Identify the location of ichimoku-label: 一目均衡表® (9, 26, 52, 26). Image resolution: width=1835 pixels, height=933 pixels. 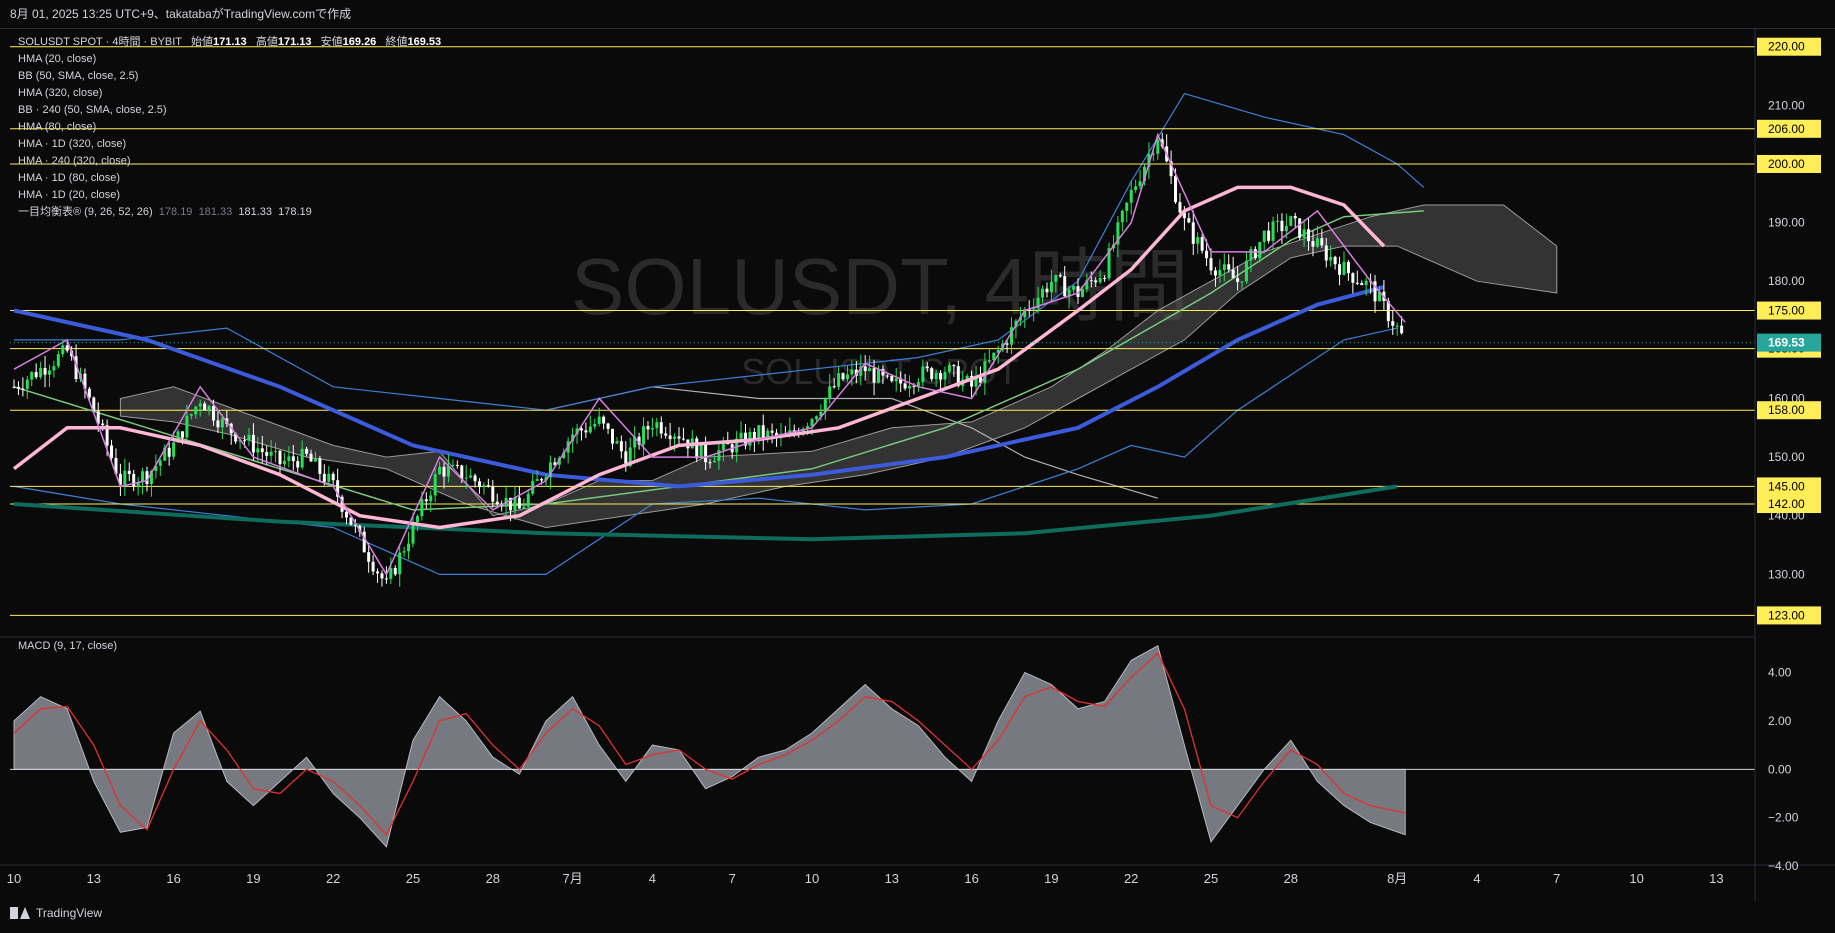
(85, 212).